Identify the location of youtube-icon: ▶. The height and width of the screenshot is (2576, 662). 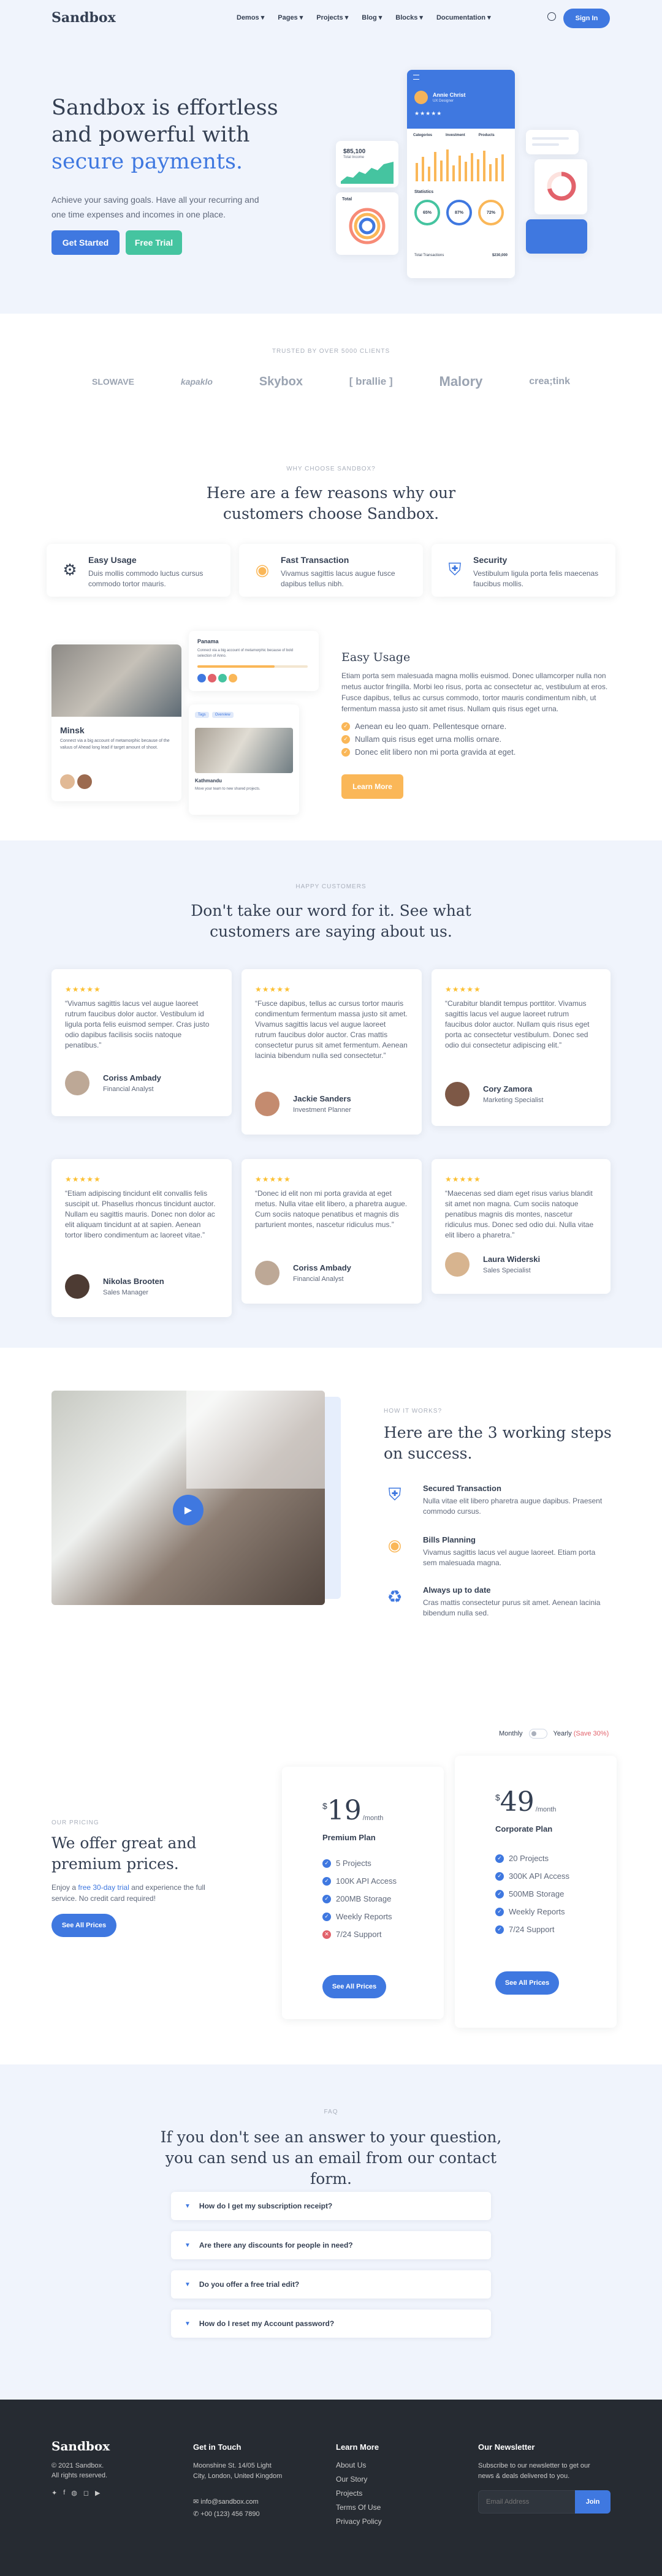
(97, 2493).